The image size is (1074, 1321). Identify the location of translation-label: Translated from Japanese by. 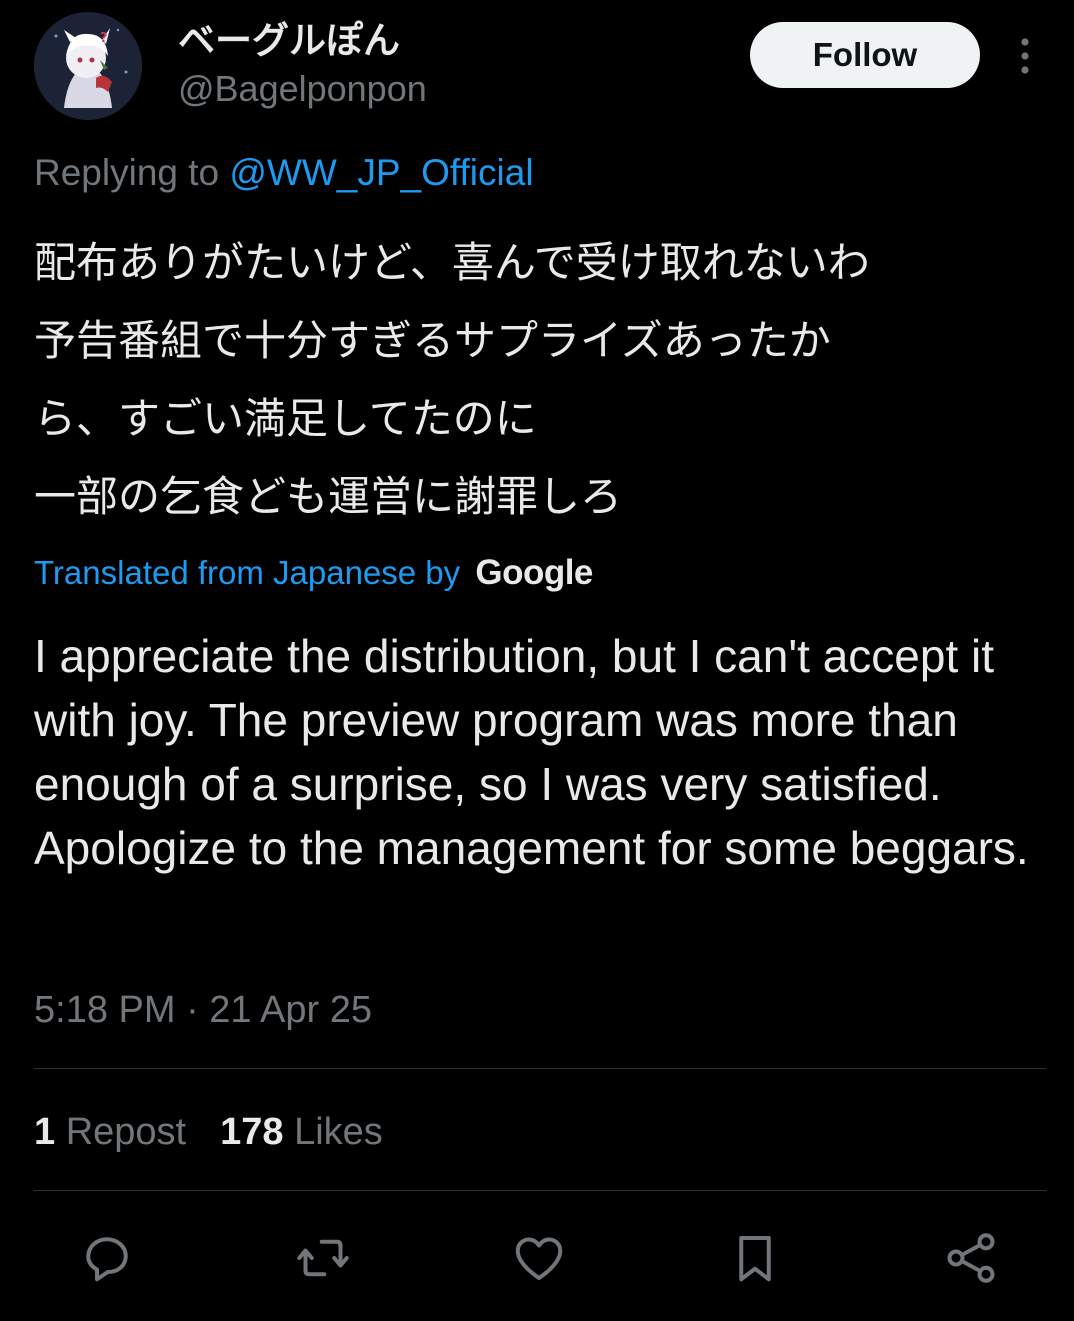
(247, 572).